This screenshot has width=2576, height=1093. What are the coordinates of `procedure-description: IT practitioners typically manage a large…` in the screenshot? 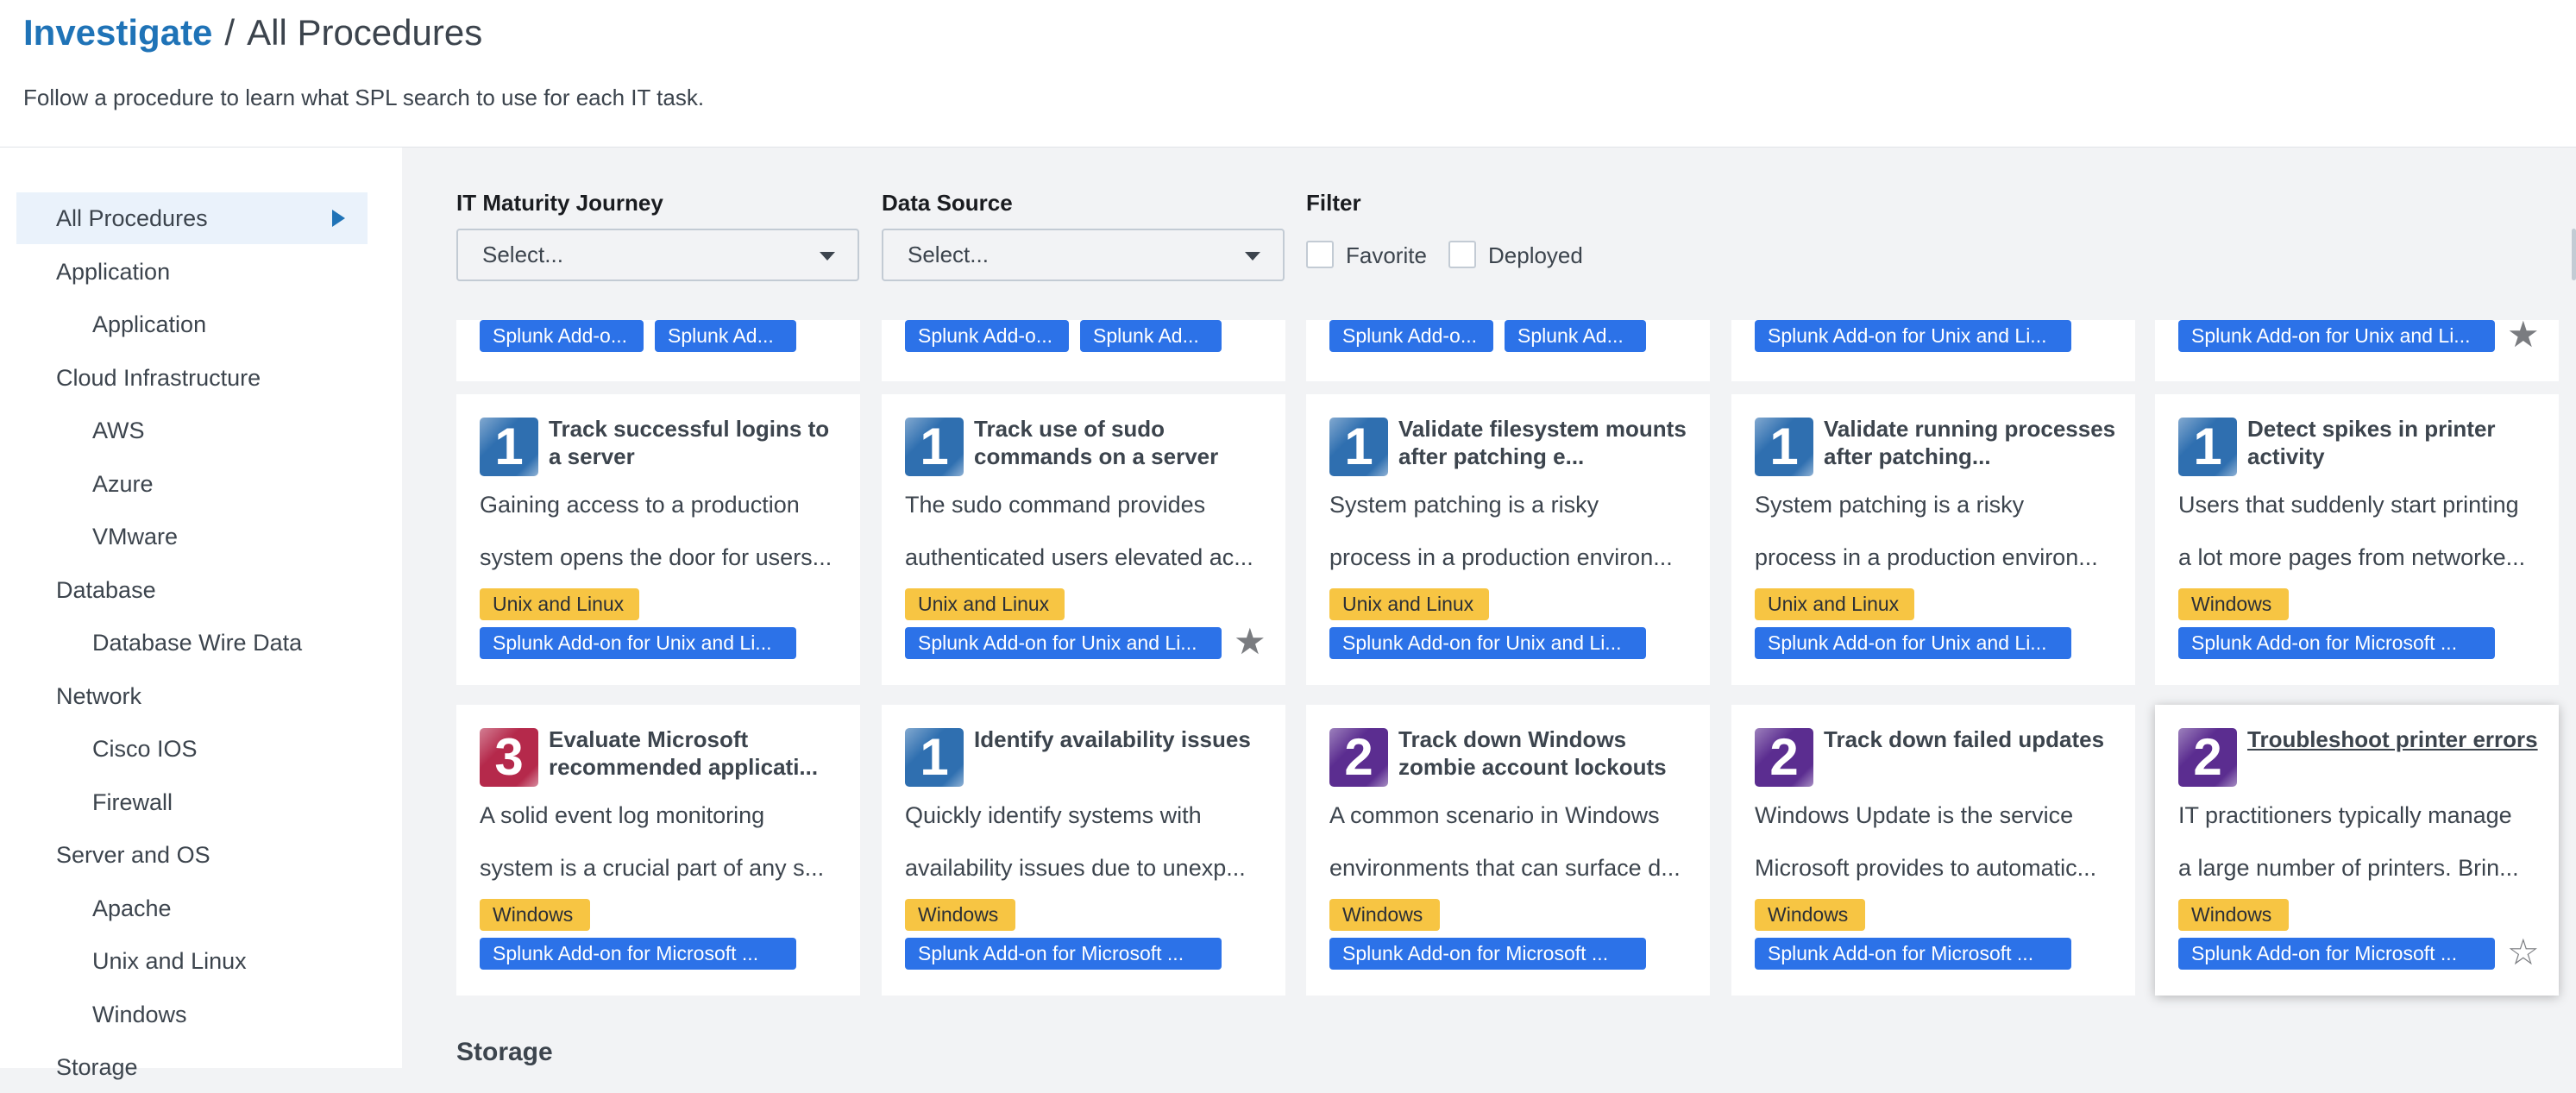 It's located at (2359, 842).